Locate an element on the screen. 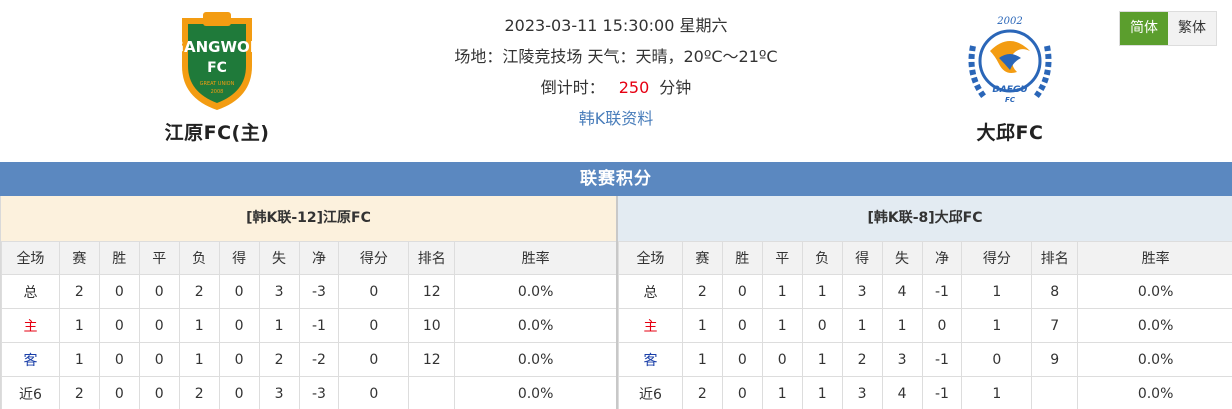  language-switch: 简体 繁体 is located at coordinates (1168, 28).